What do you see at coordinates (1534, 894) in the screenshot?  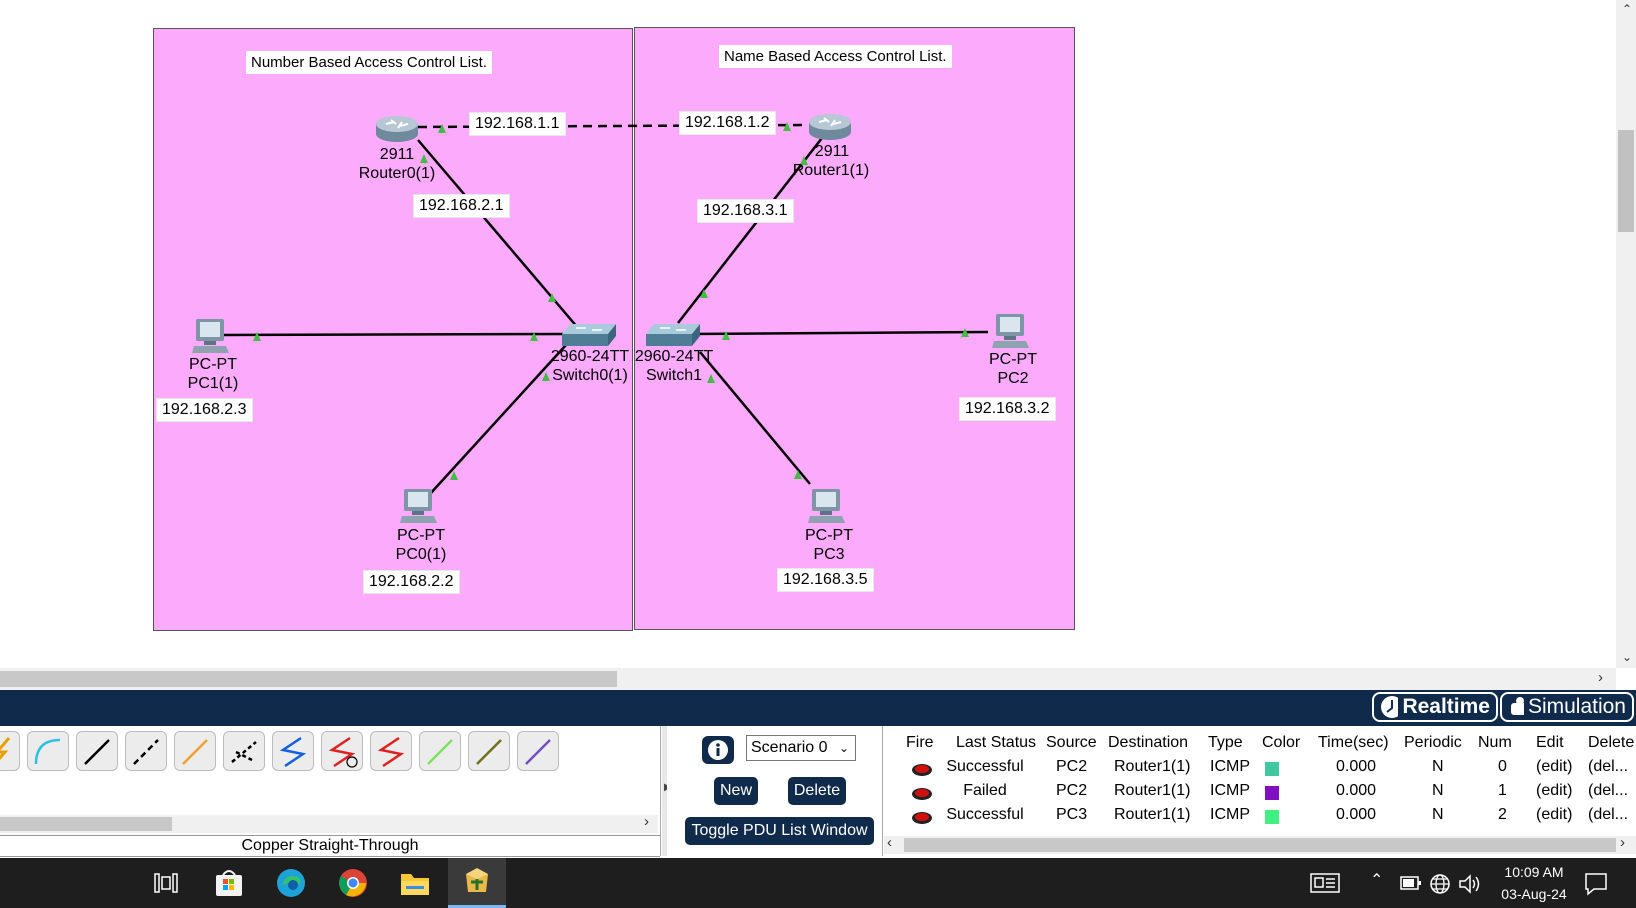 I see `clock-date: 03-Aug-24` at bounding box center [1534, 894].